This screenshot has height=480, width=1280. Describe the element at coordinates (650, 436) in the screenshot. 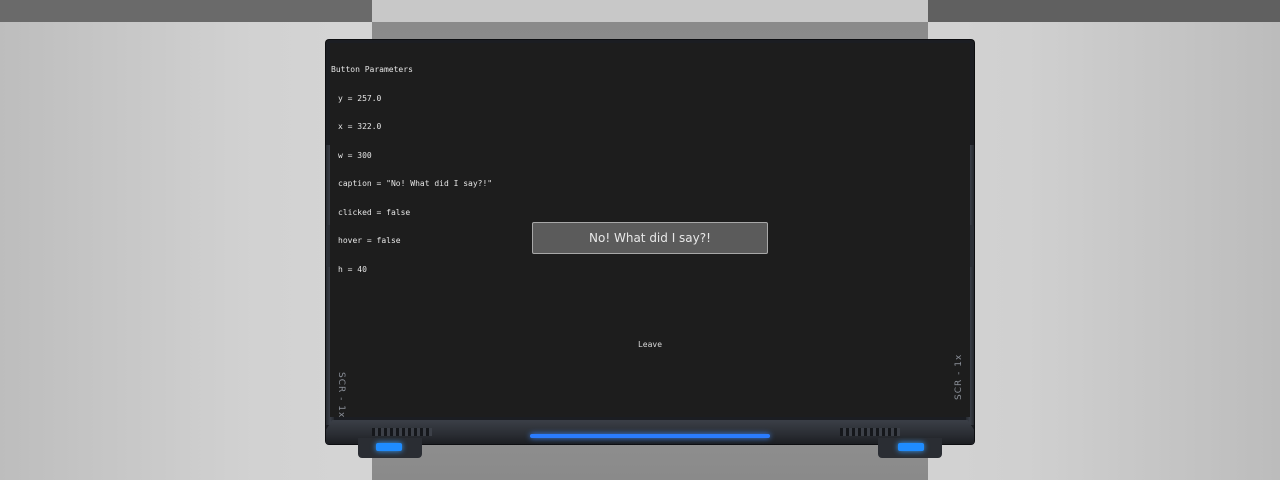

I see `status-light-bar` at that location.